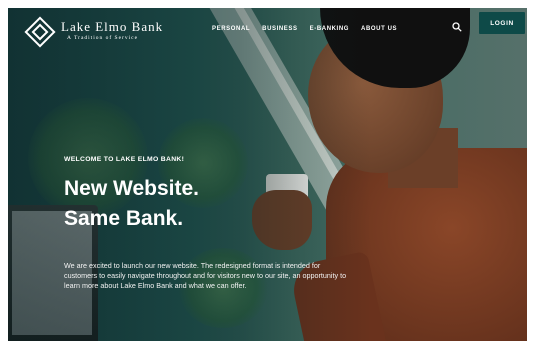  Describe the element at coordinates (279, 29) in the screenshot. I see `nav-item-business: BUSINESS` at that location.